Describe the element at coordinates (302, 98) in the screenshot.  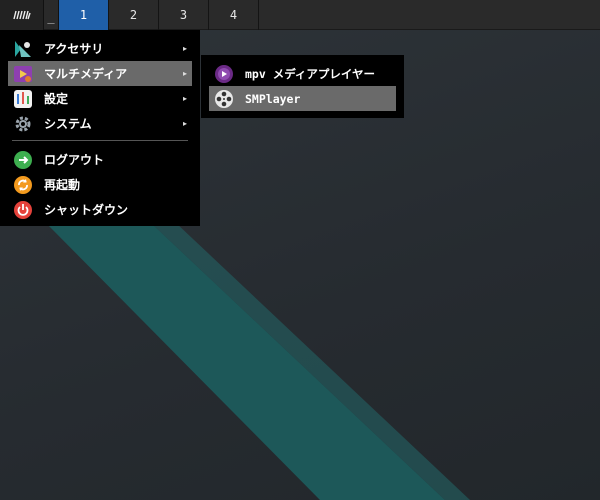
I see `submenu-item-smplayer: SMPlayer` at that location.